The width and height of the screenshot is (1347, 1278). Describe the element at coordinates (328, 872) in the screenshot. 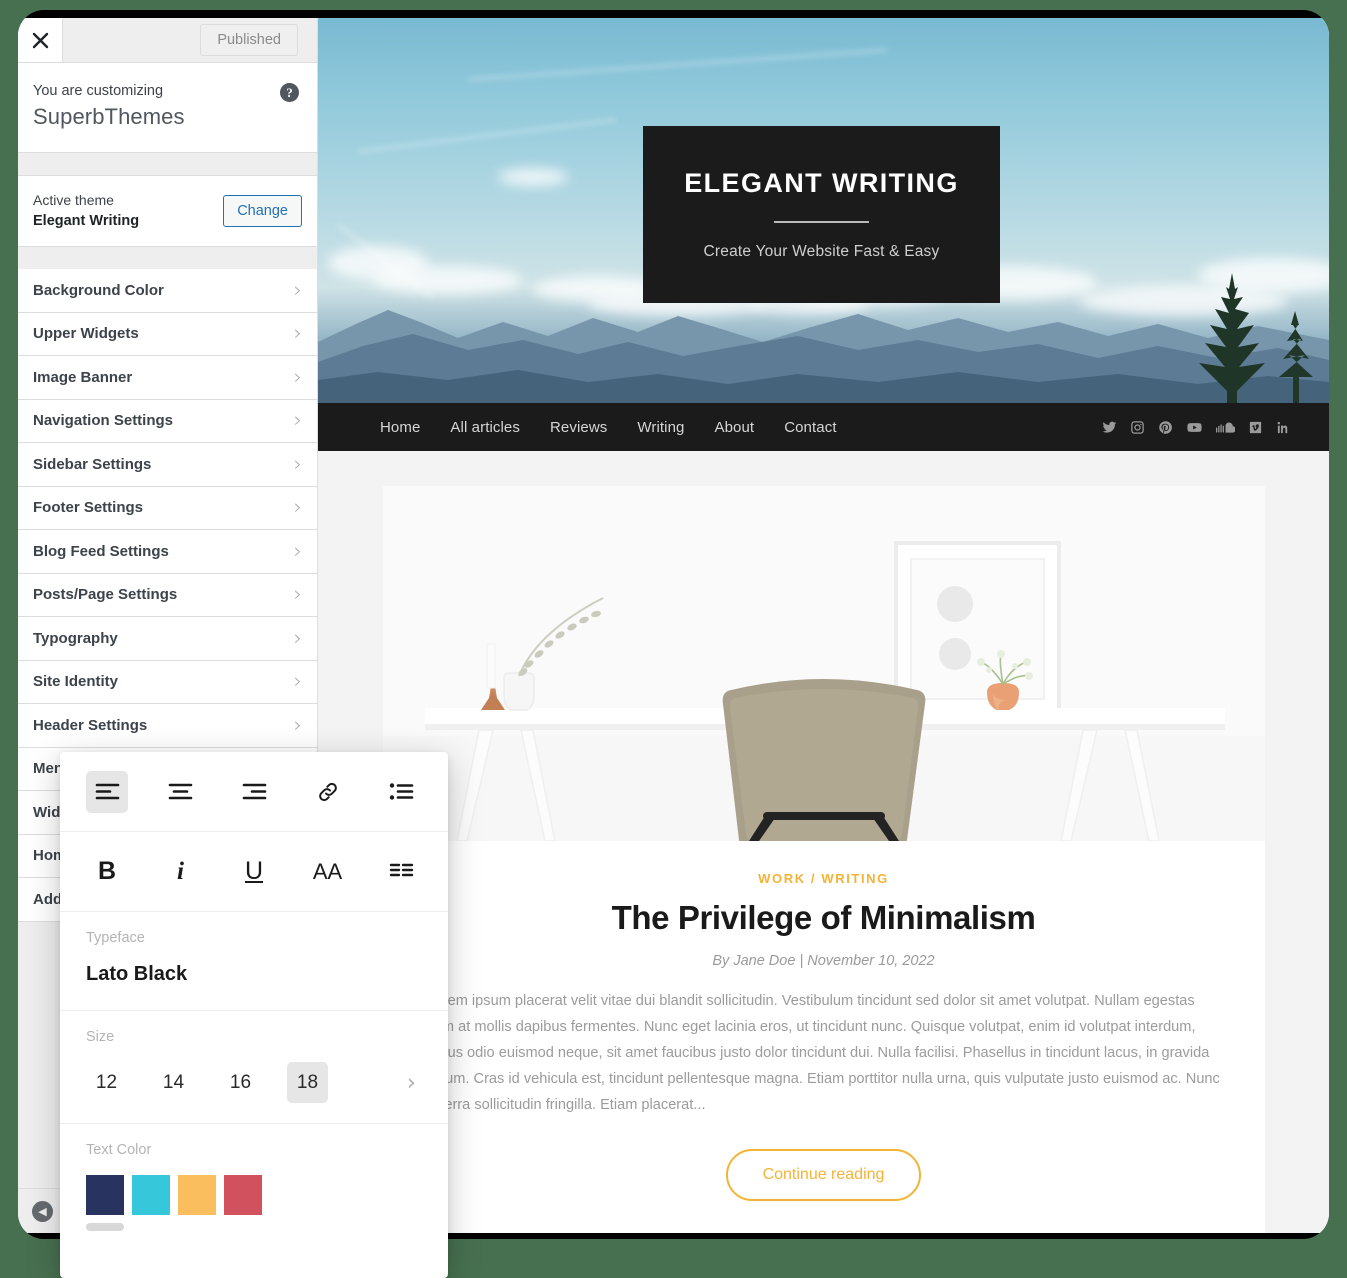

I see `text-size-icon: AA` at that location.